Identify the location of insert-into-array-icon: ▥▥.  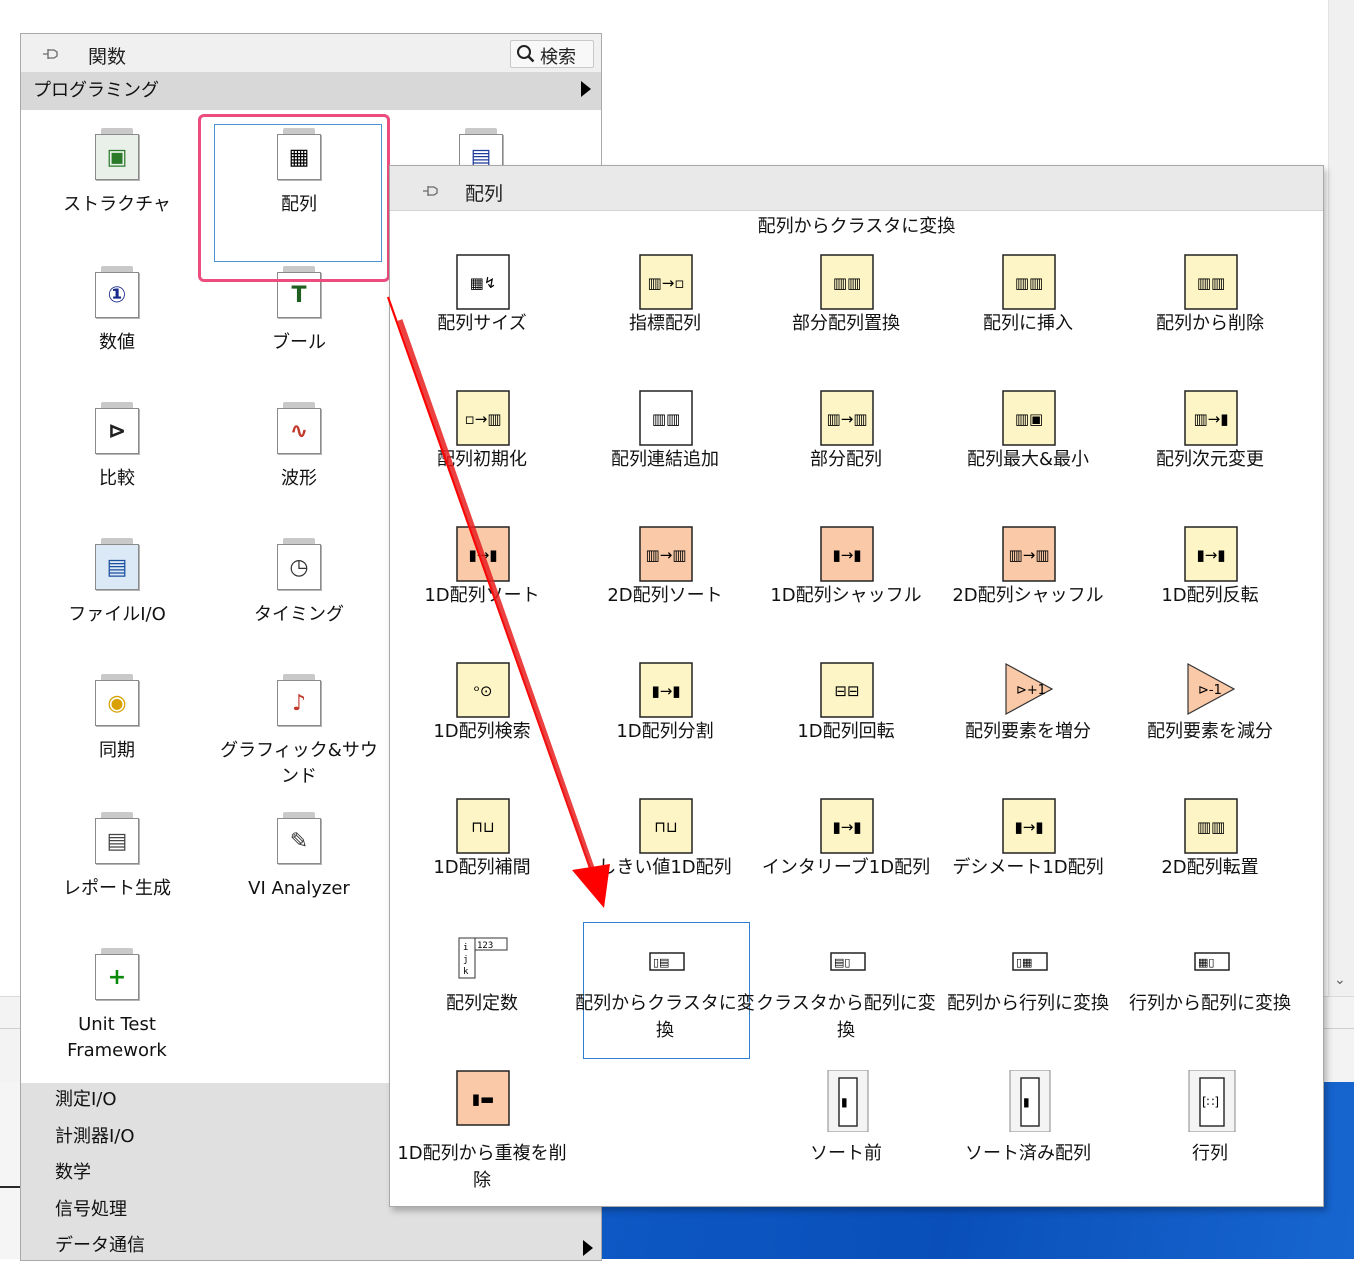
(1029, 282).